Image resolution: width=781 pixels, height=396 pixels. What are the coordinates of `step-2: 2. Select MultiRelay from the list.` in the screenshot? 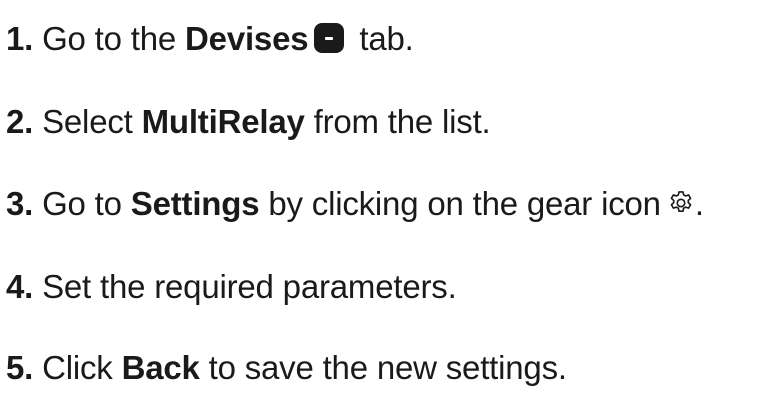 It's located at (248, 122).